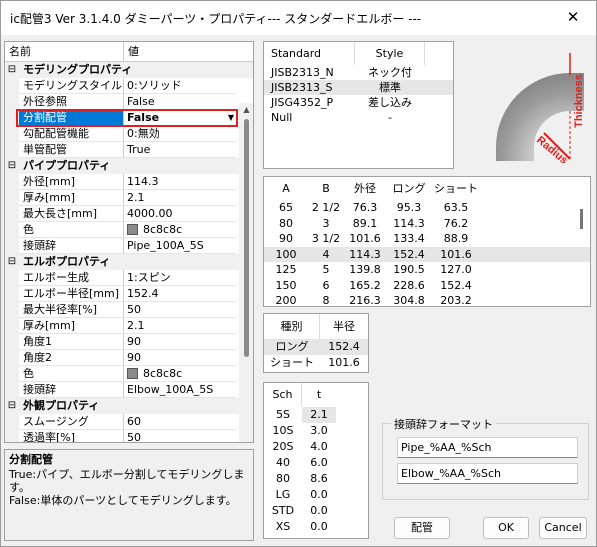 This screenshot has width=597, height=547. What do you see at coordinates (427, 254) in the screenshot?
I see `table-row-selected: 100 4 114.3 152.4 101.6` at bounding box center [427, 254].